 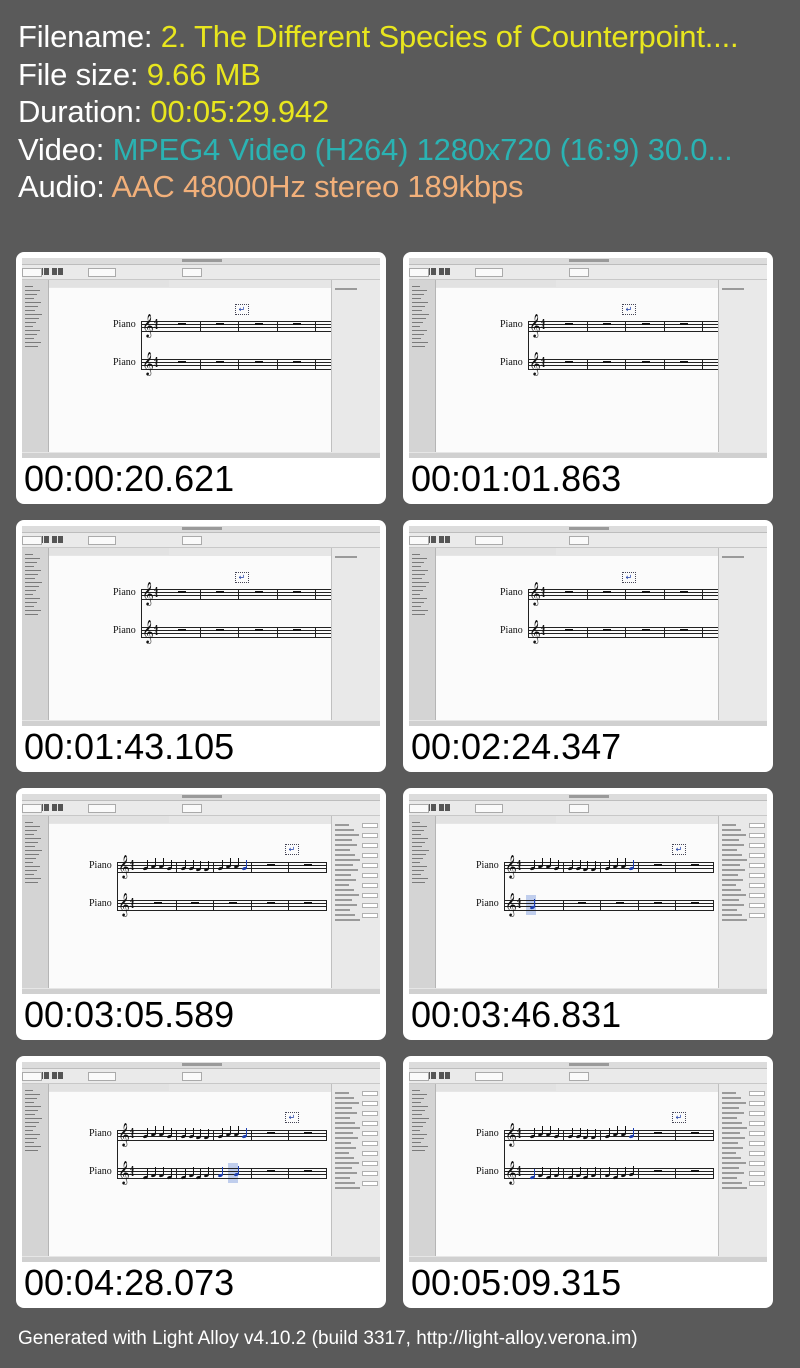 What do you see at coordinates (201, 646) in the screenshot?
I see `video-thumbnail: ↵ Piano 𝄞 4 4 Piano 𝄞 4 4 00:01:43.105` at bounding box center [201, 646].